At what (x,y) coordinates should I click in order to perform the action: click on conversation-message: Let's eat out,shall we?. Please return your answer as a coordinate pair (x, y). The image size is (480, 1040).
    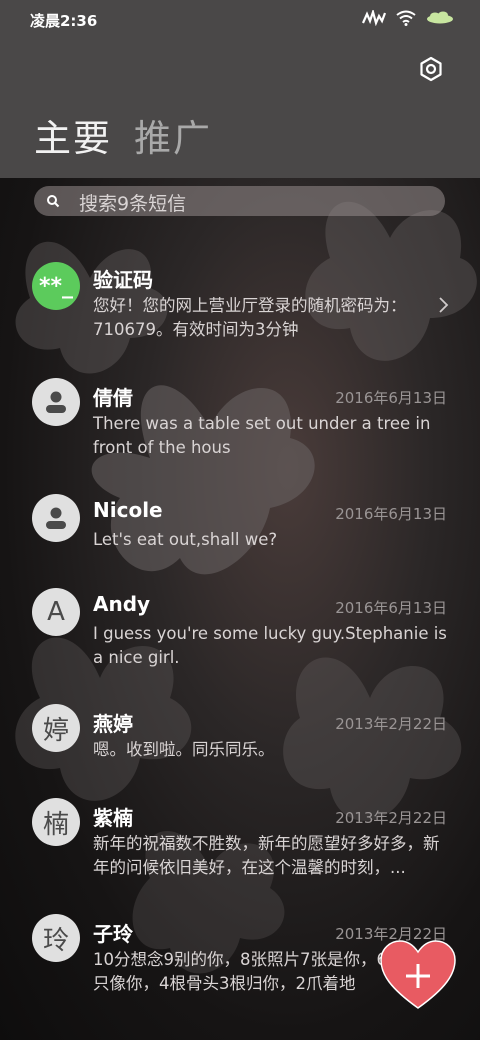
    Looking at the image, I should click on (185, 539).